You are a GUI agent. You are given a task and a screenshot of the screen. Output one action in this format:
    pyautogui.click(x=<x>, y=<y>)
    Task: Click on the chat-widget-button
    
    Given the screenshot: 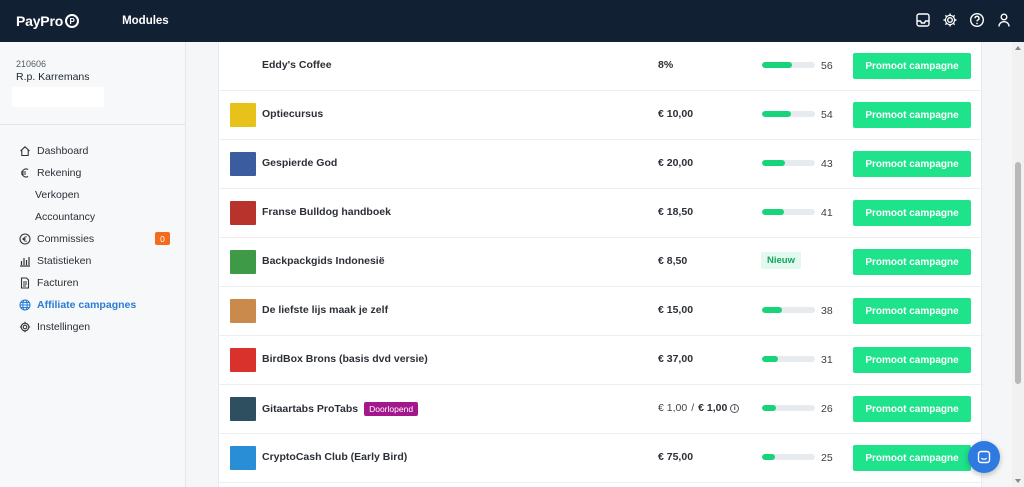 What is the action you would take?
    pyautogui.click(x=984, y=457)
    